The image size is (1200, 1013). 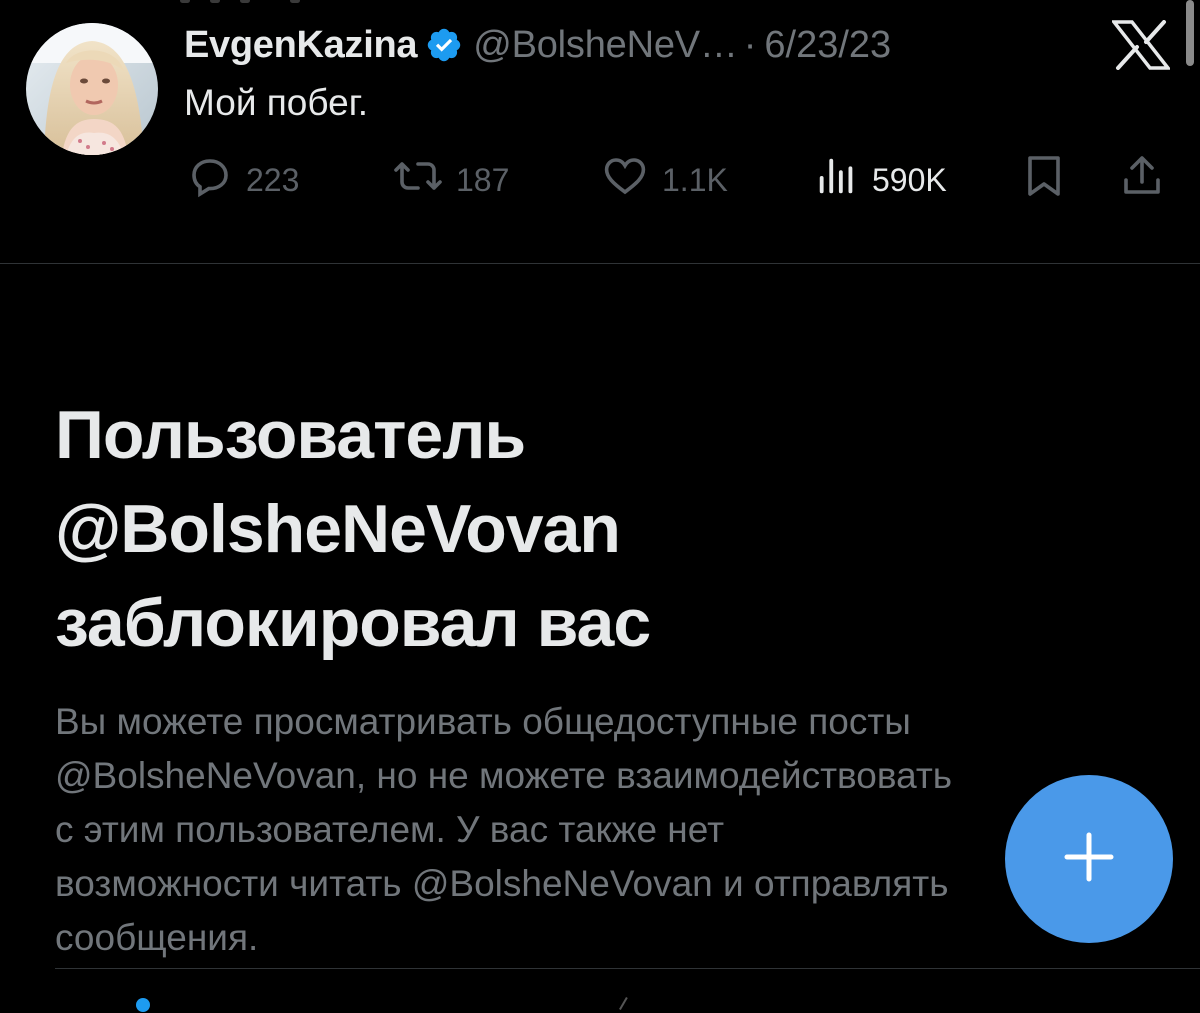 I want to click on blocked-title-line: Пользователь, so click(x=290, y=435).